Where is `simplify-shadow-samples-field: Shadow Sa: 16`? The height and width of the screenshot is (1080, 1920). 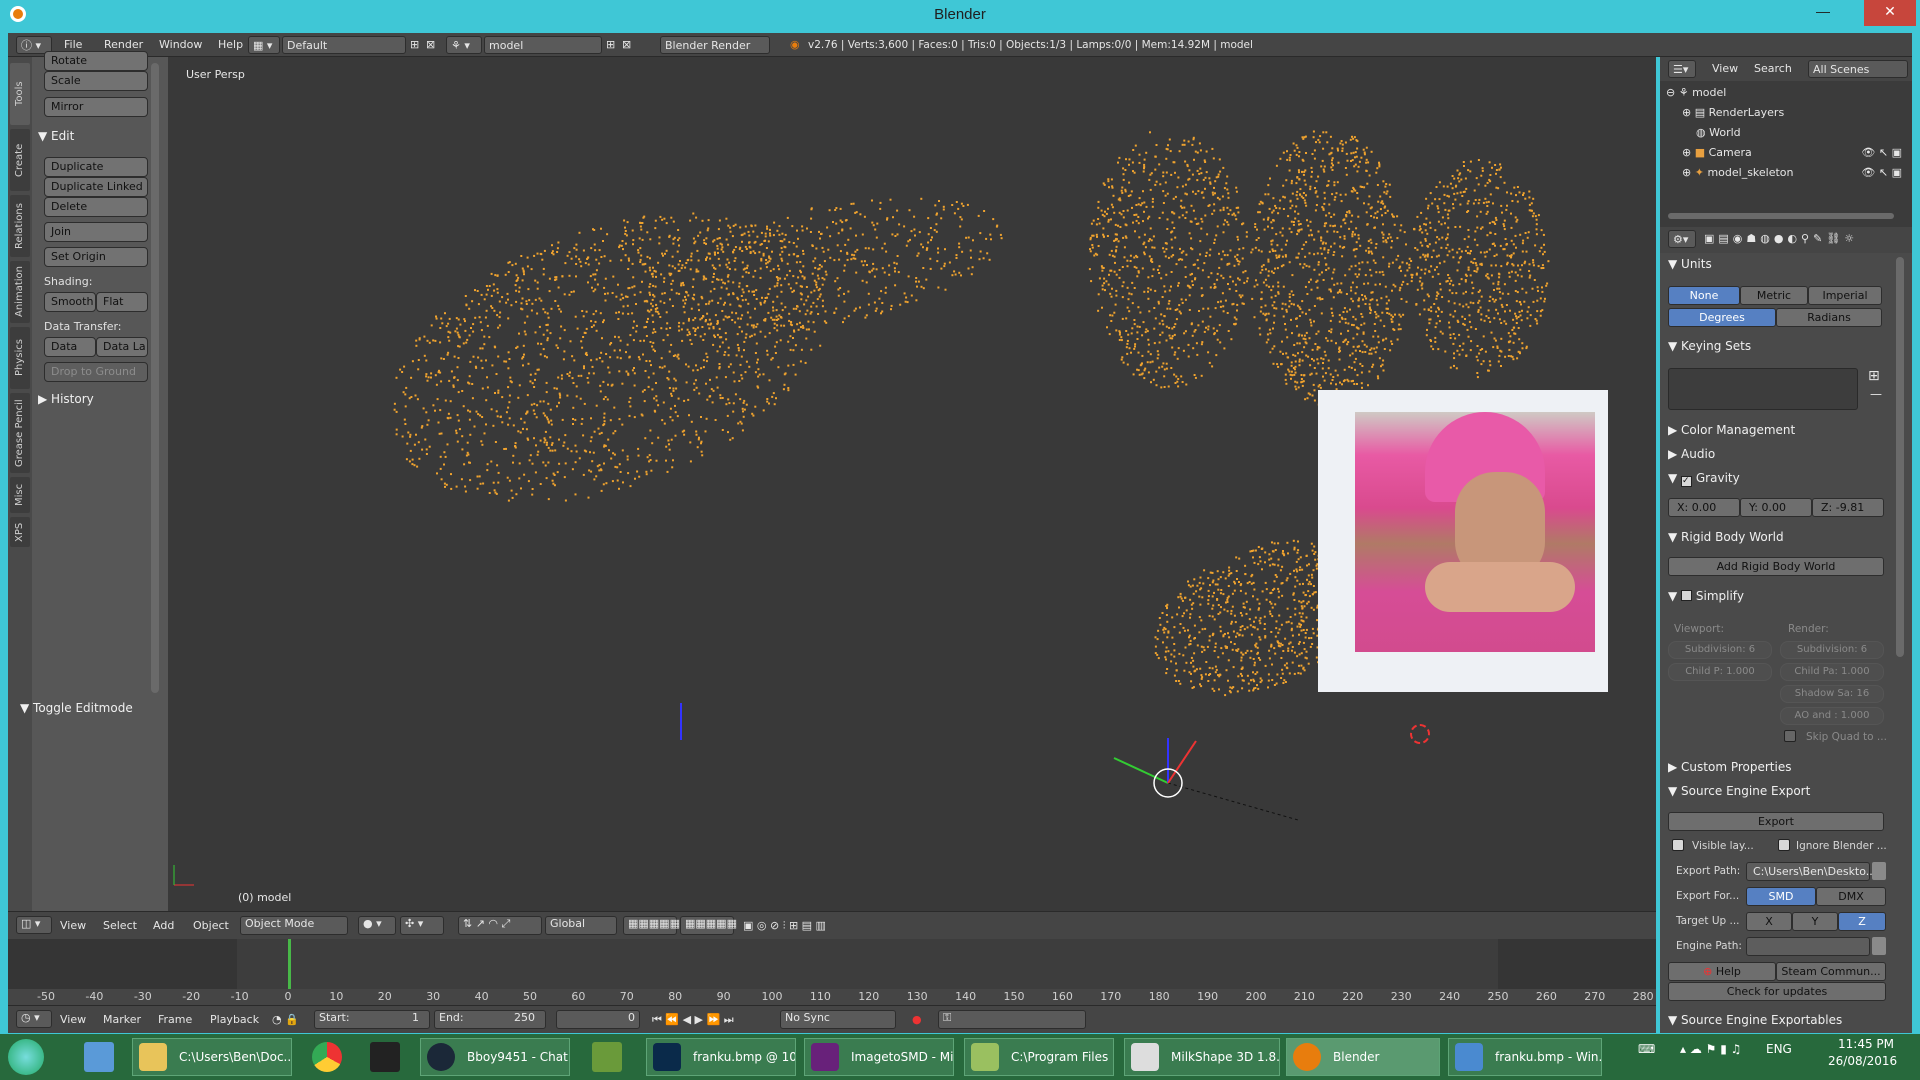
simplify-shadow-samples-field: Shadow Sa: 16 is located at coordinates (1832, 694).